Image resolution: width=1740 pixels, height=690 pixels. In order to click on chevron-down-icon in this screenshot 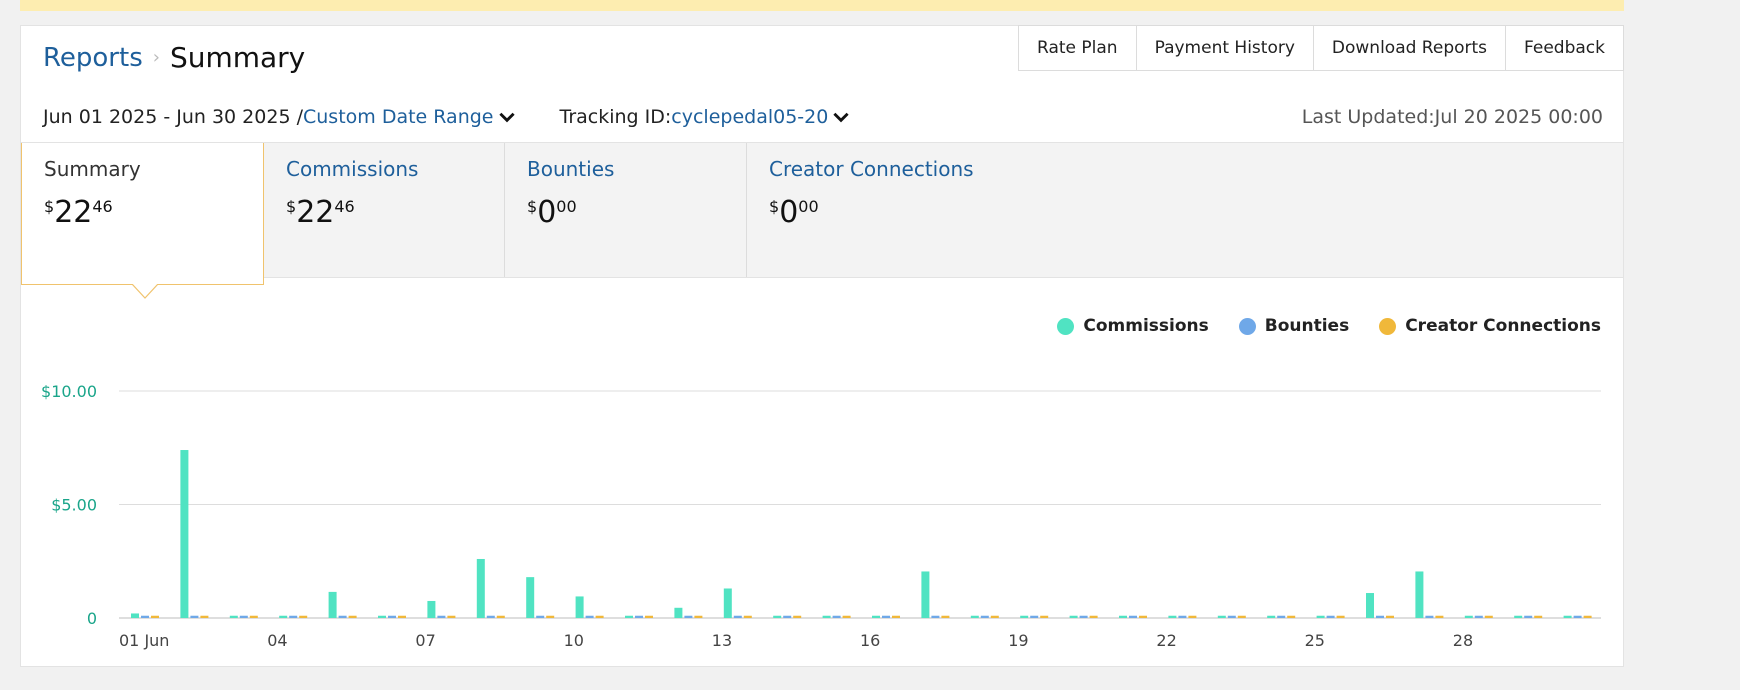, I will do `click(506, 117)`.